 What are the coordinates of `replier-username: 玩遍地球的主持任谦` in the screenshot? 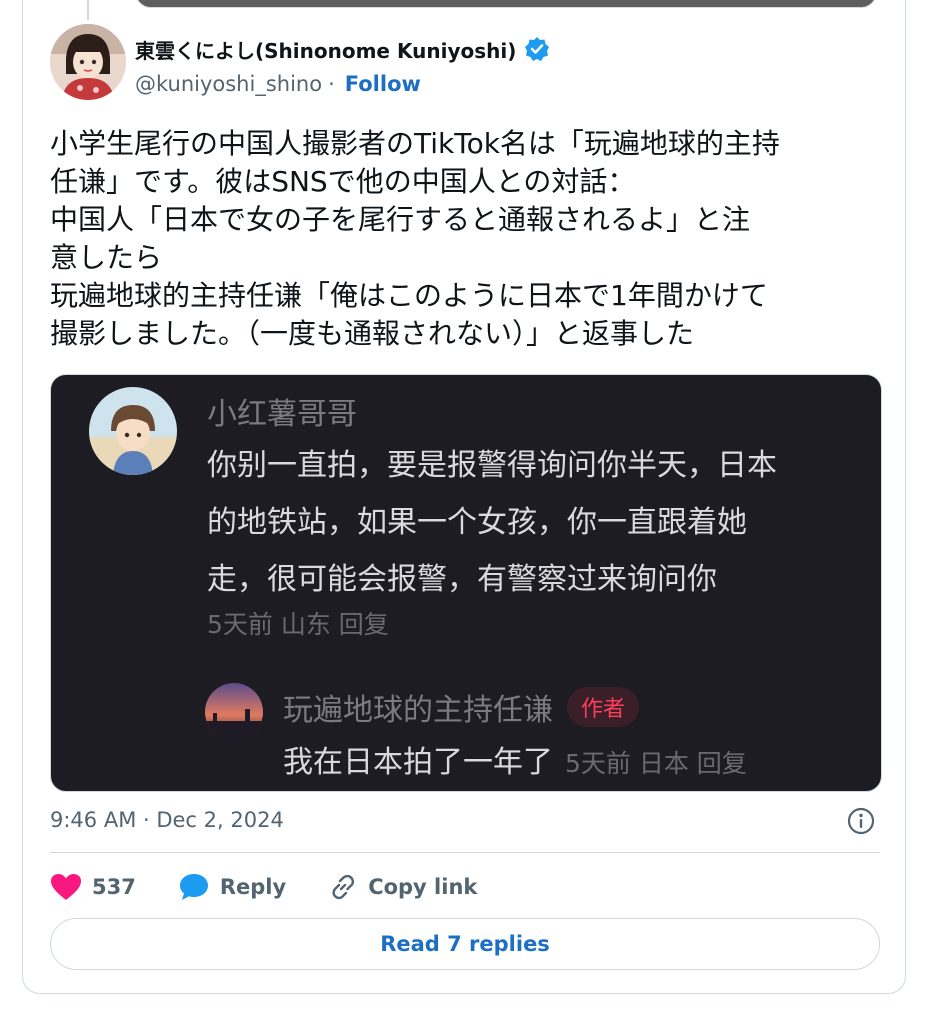 It's located at (418, 710).